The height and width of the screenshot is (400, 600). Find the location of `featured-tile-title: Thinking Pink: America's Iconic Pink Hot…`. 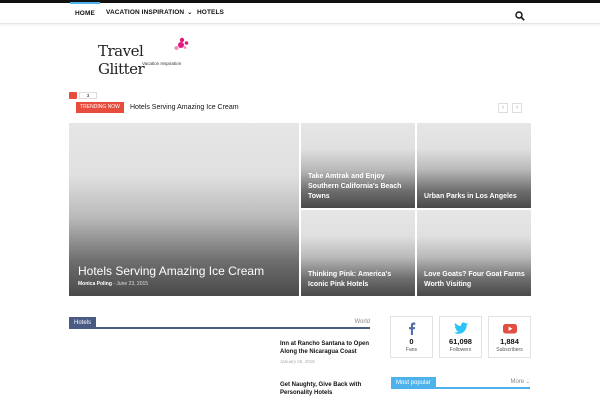

featured-tile-title: Thinking Pink: America's Iconic Pink Hot… is located at coordinates (358, 280).